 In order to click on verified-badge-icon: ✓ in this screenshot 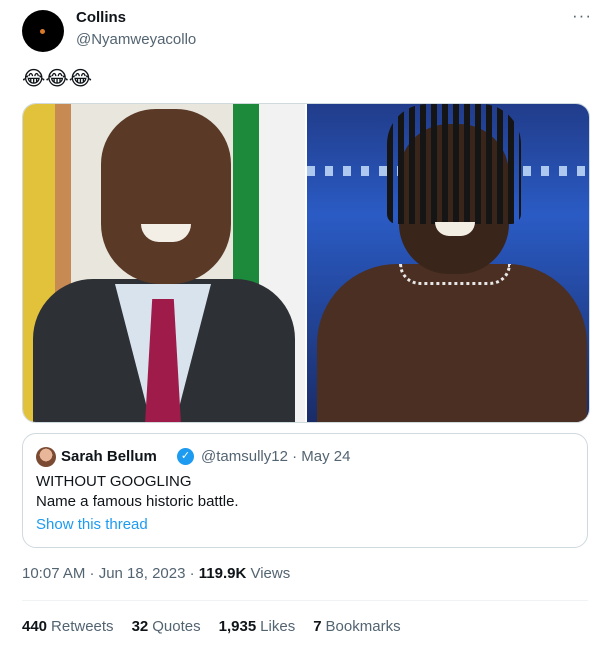, I will do `click(185, 456)`.